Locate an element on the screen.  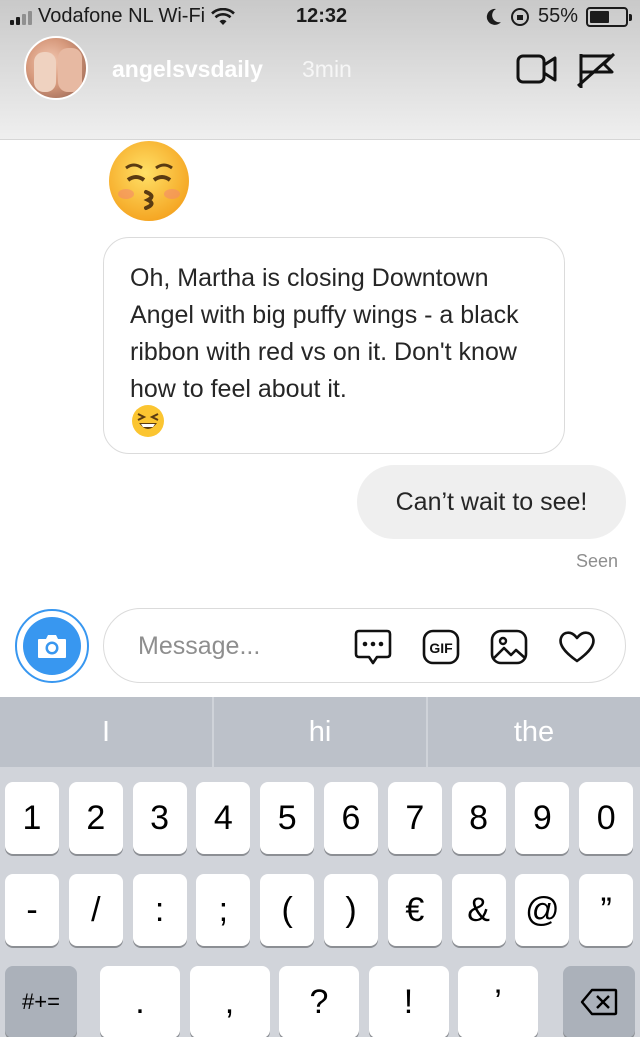
camera-icon is located at coordinates (52, 646).